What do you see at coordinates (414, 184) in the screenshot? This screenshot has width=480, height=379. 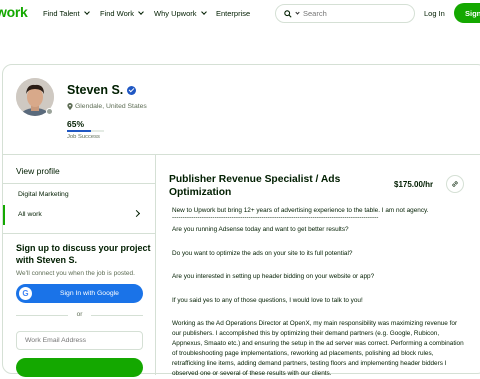 I see `hourly-rate: $175.00/hr` at bounding box center [414, 184].